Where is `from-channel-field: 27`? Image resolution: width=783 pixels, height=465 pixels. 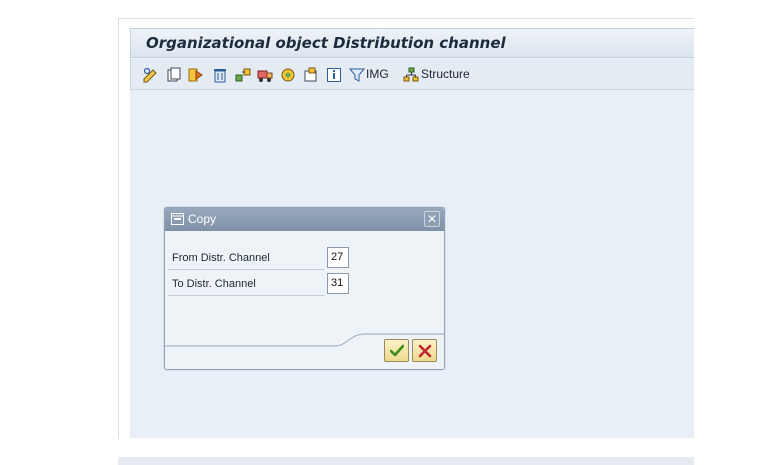 from-channel-field: 27 is located at coordinates (338, 257).